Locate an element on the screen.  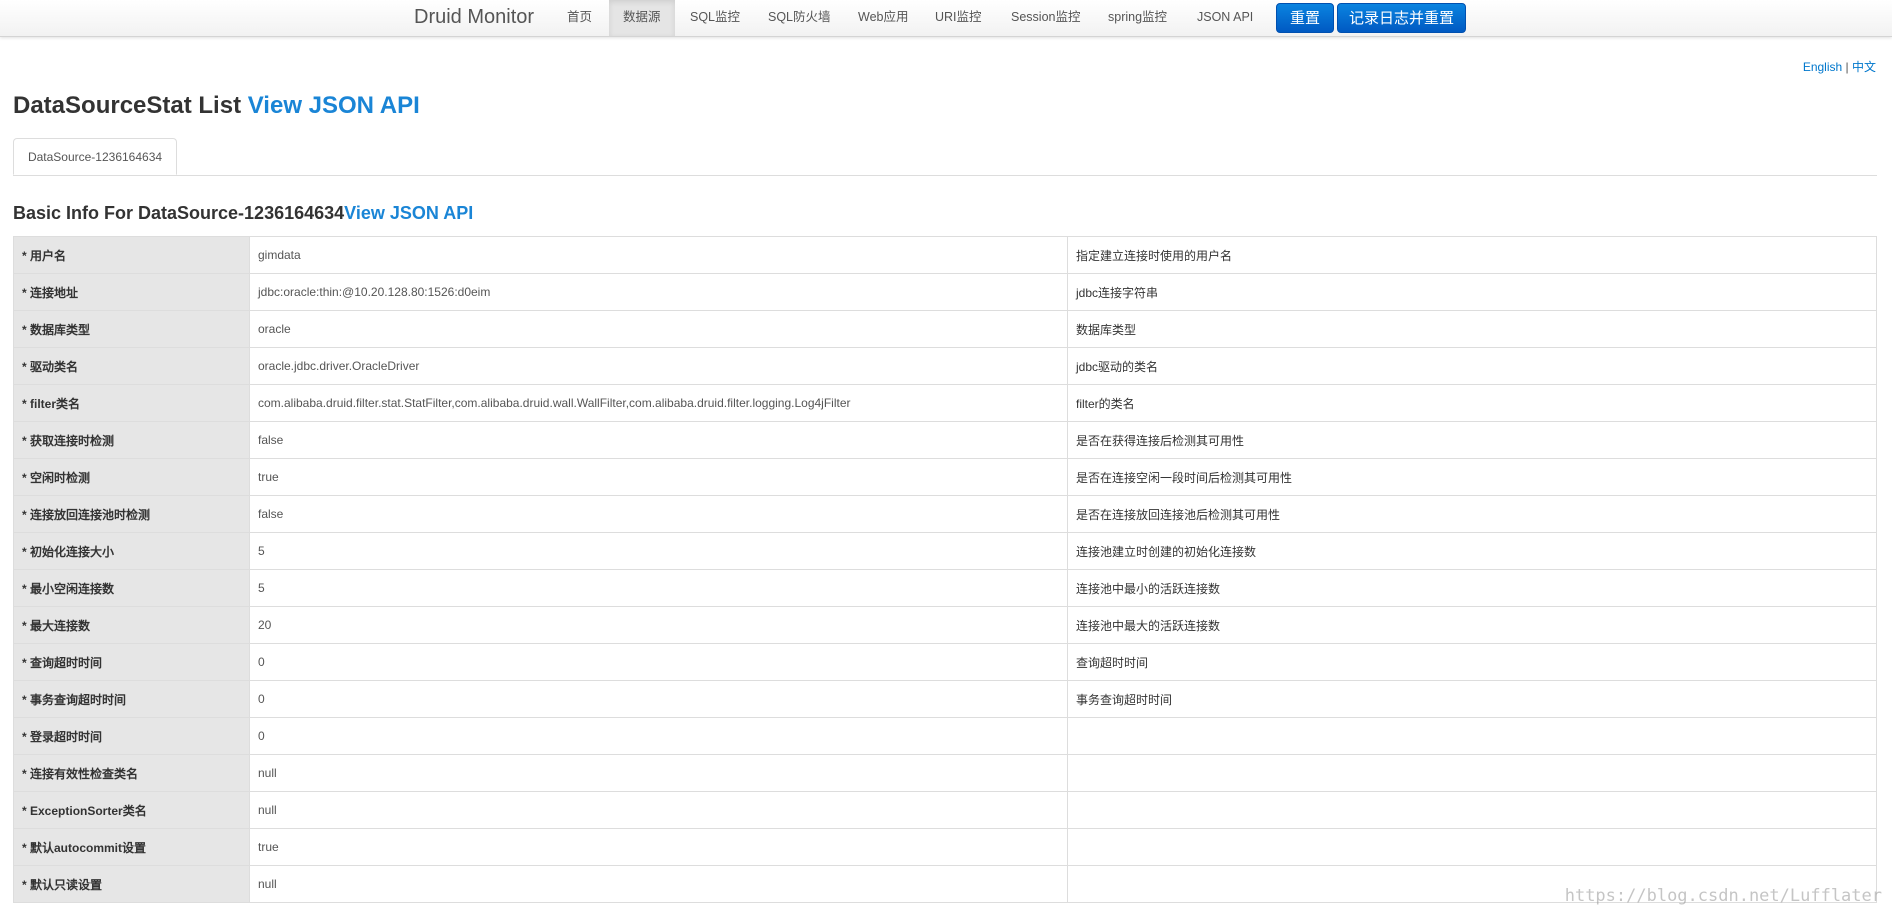
nav-item-uri-monitor: URI监控 is located at coordinates (958, 18).